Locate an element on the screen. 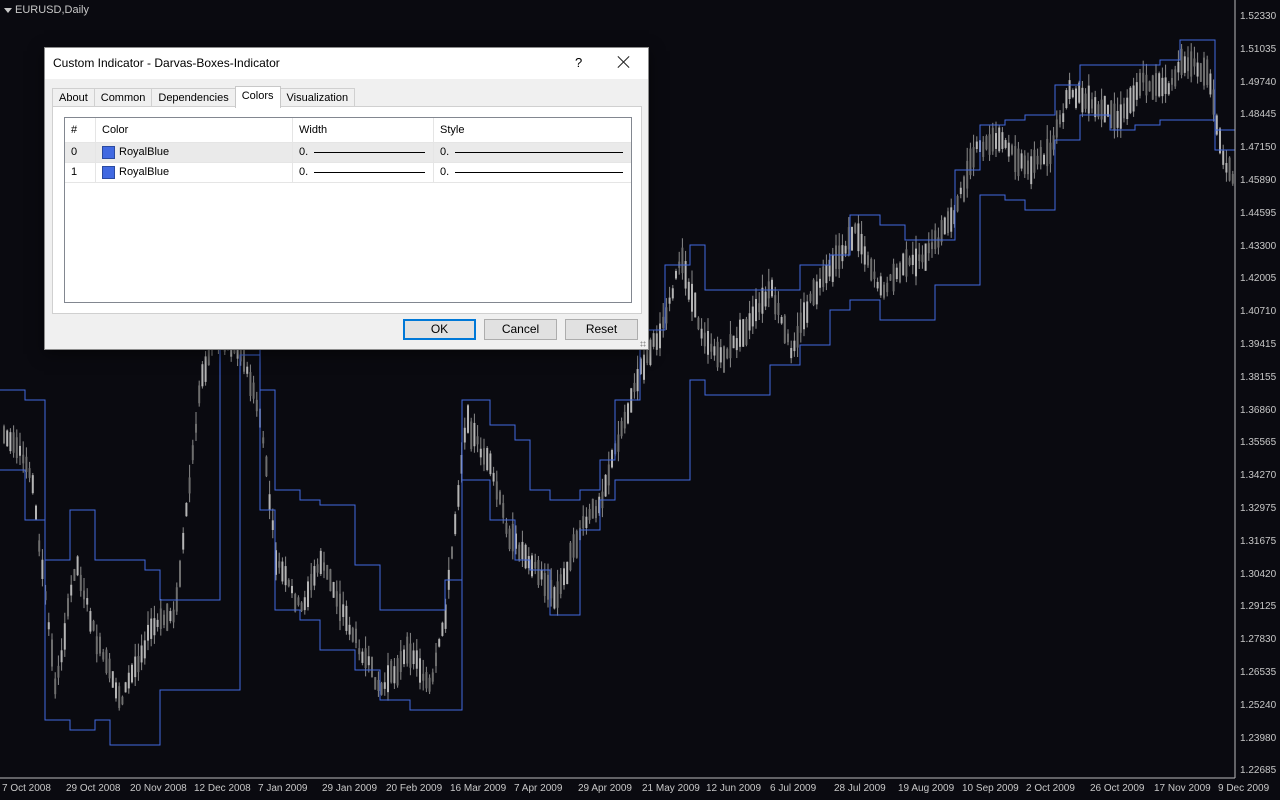  column-header-width: Width is located at coordinates (363, 130).